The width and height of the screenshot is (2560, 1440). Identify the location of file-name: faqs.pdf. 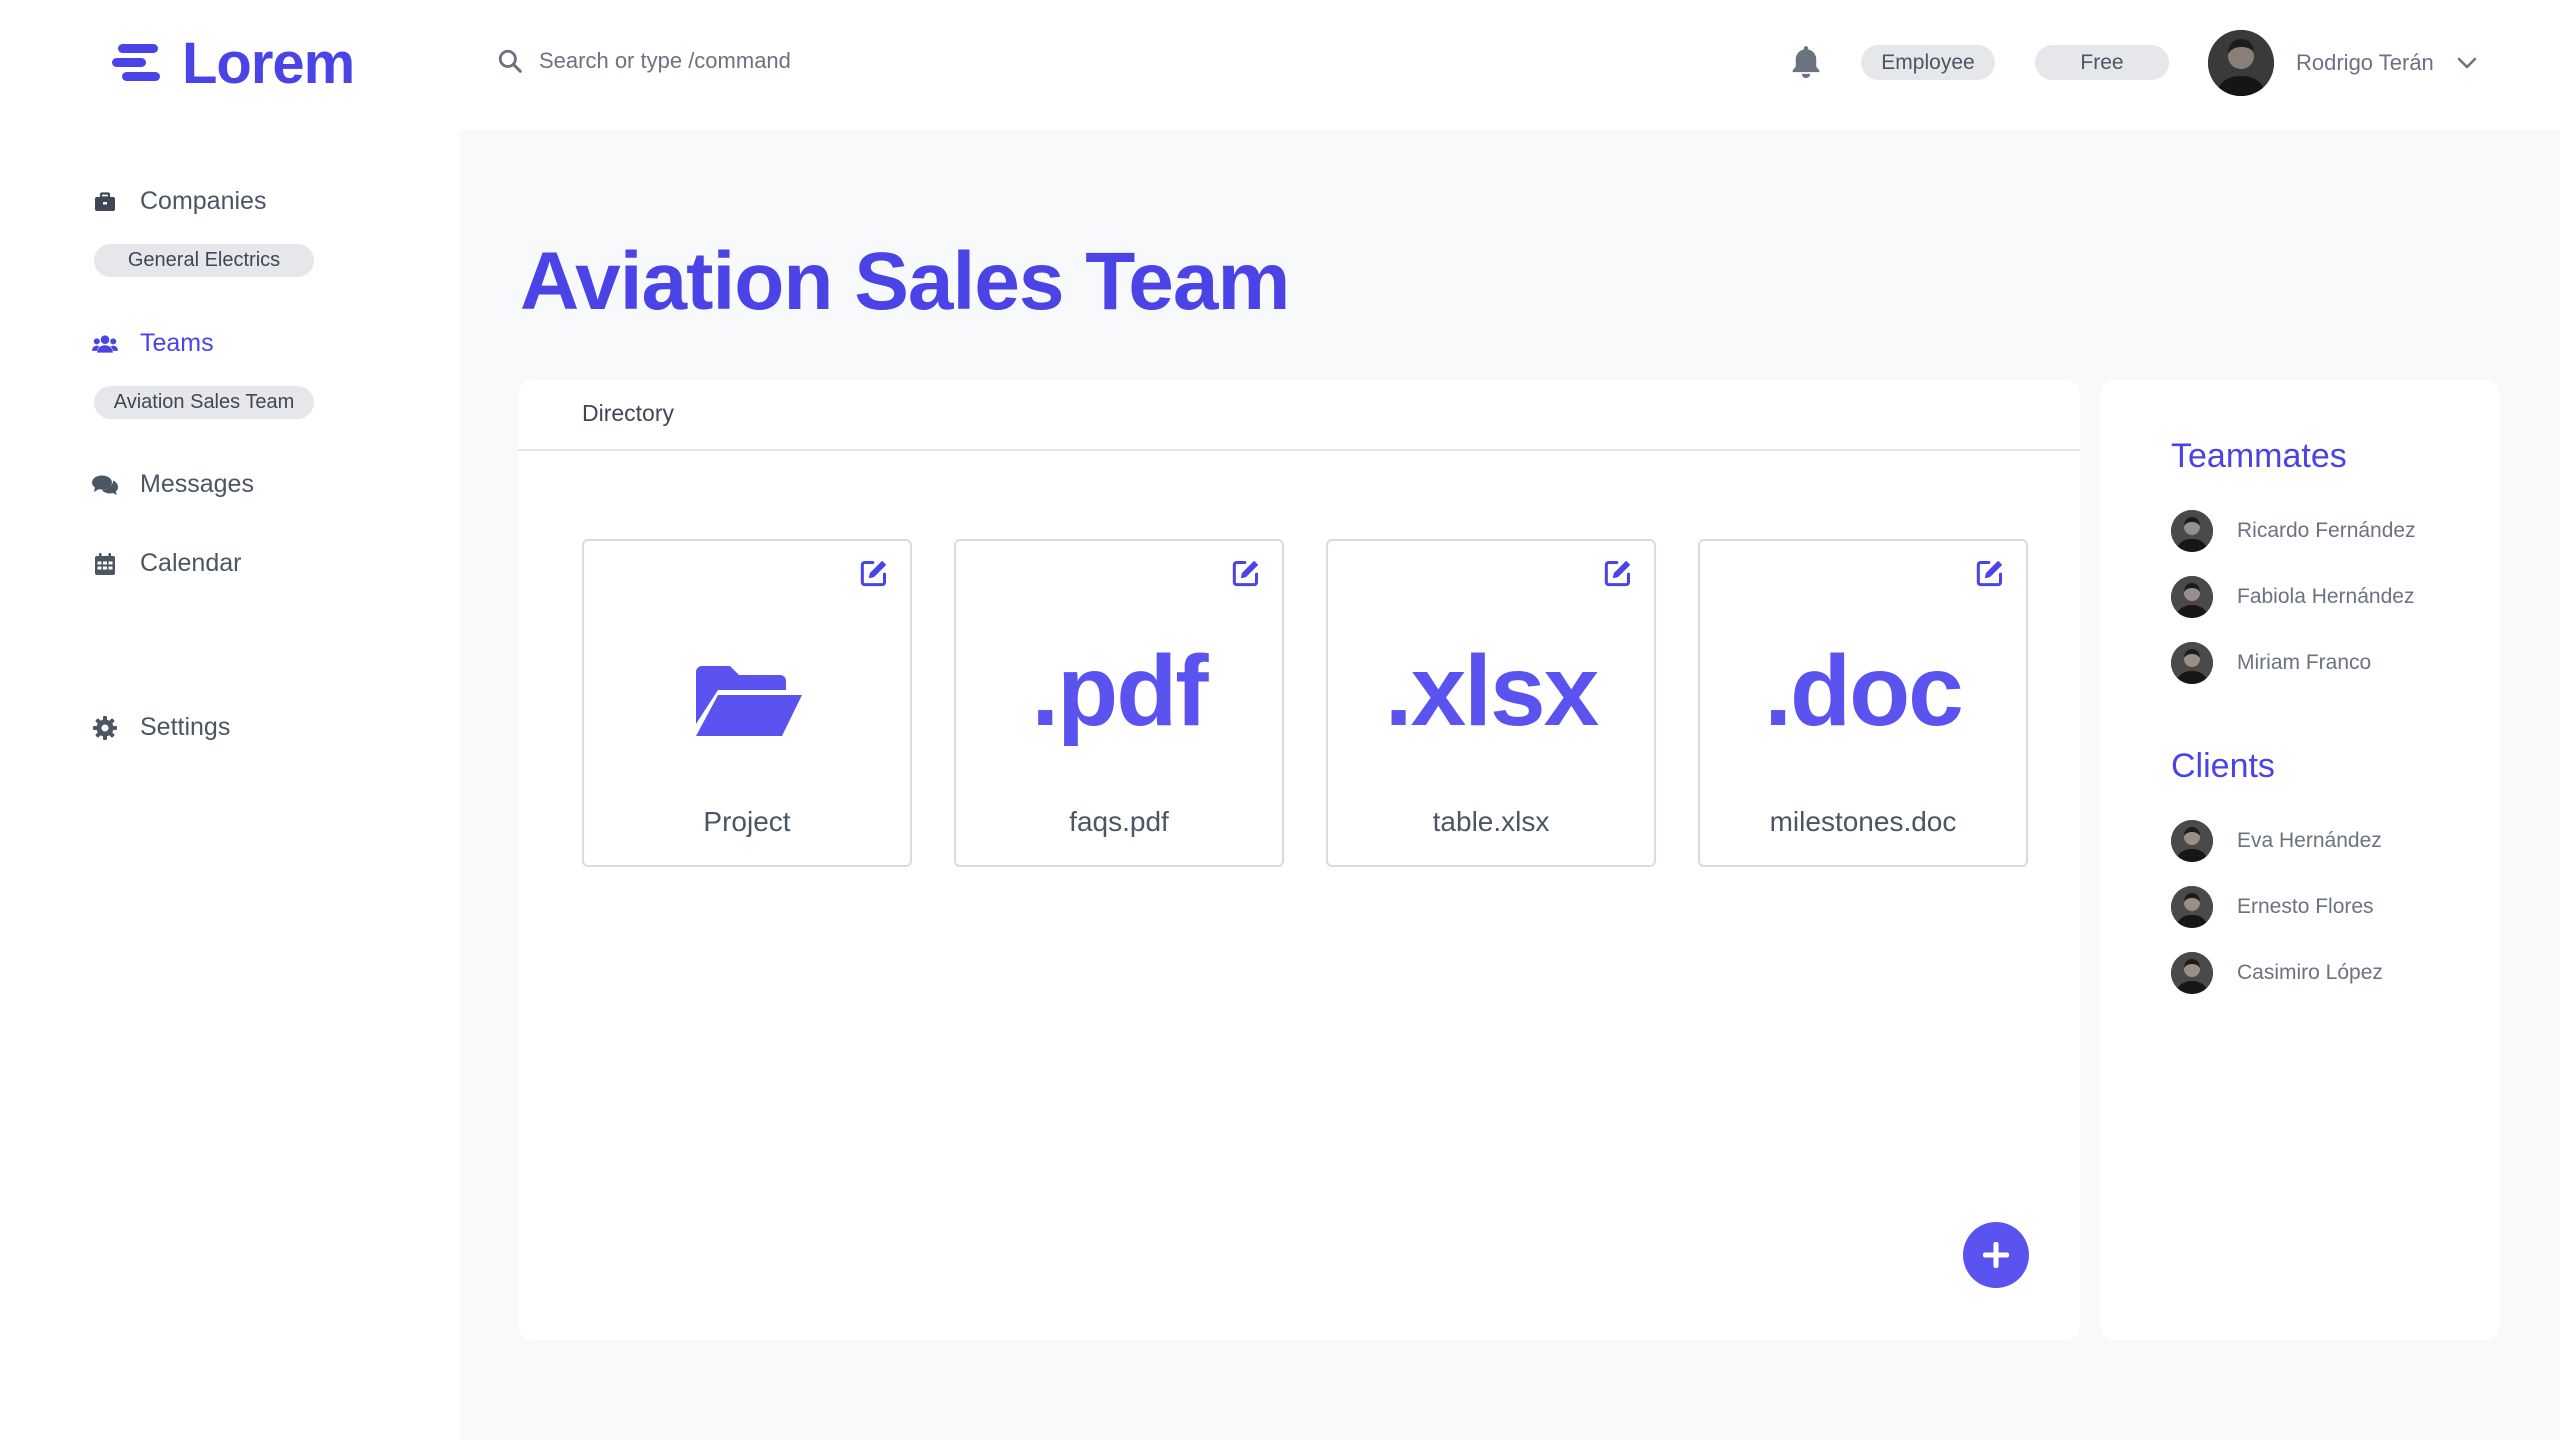
(1119, 821).